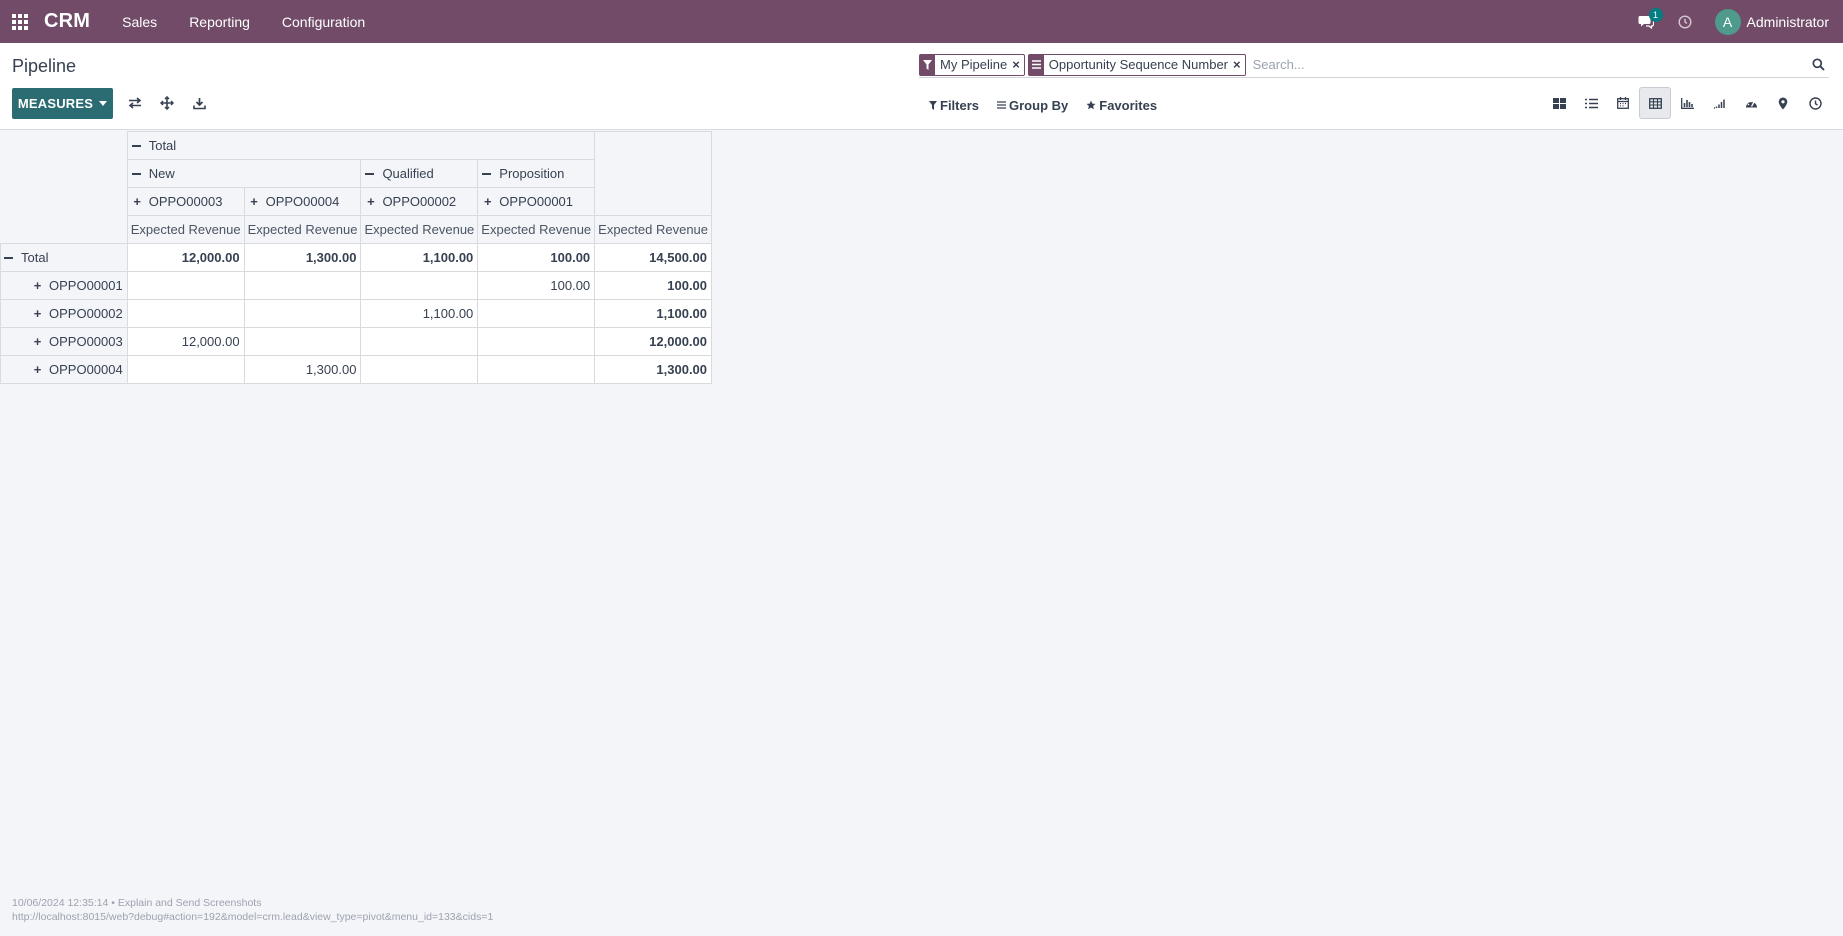 The width and height of the screenshot is (1843, 936). I want to click on chat-count-badge: 1, so click(1655, 15).